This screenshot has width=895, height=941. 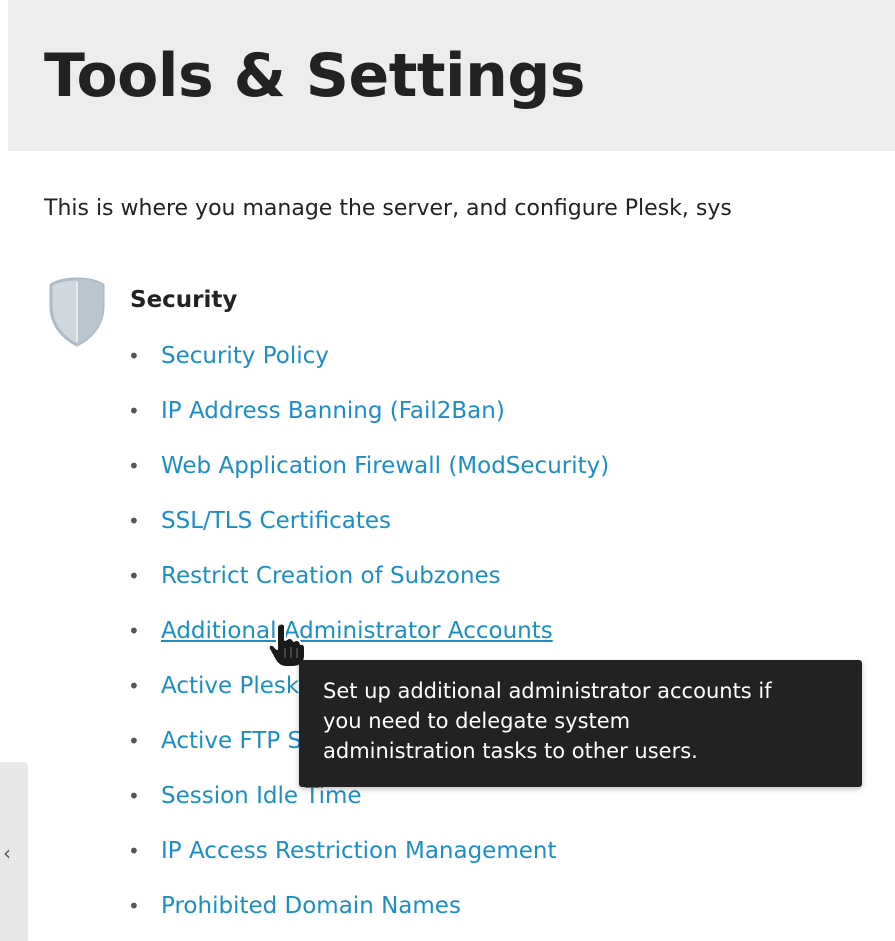 What do you see at coordinates (315, 76) in the screenshot?
I see `page-title: Tools & Settings` at bounding box center [315, 76].